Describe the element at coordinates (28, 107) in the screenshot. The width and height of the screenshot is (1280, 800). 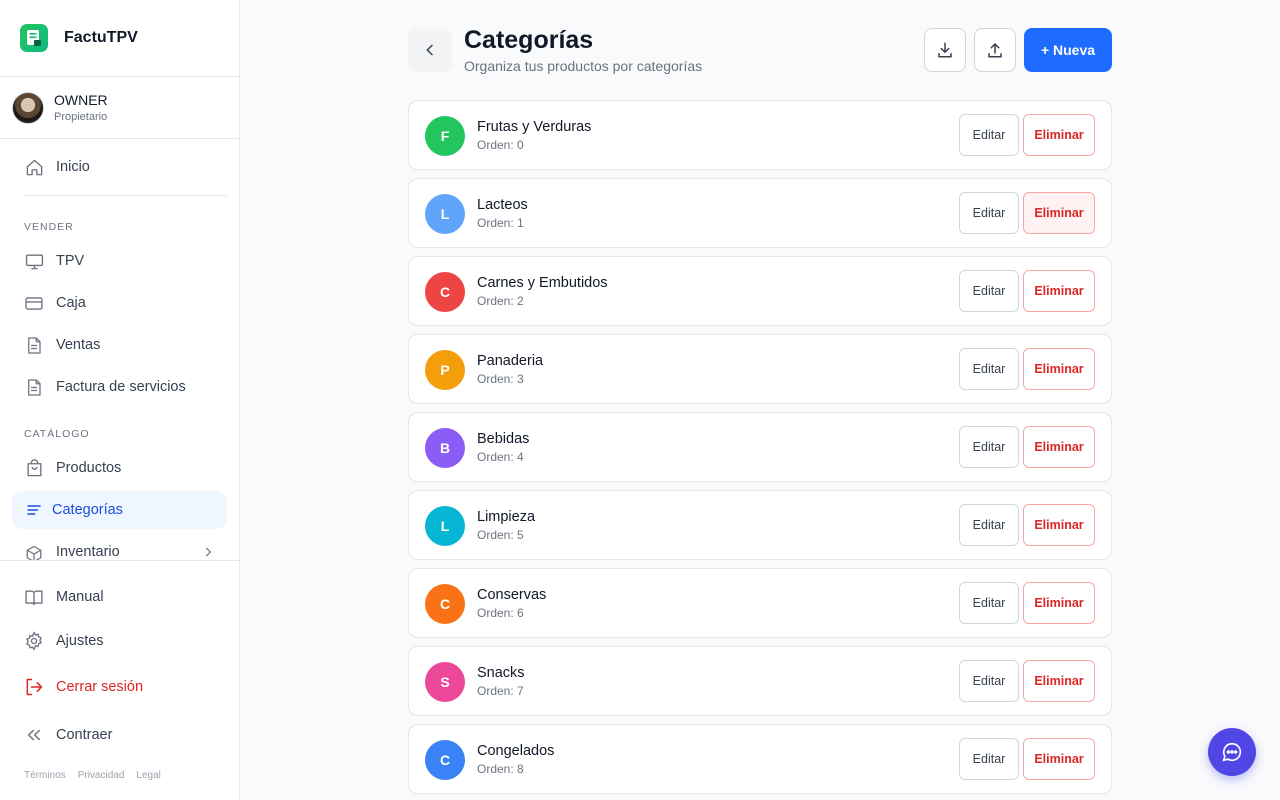
I see `avatar` at that location.